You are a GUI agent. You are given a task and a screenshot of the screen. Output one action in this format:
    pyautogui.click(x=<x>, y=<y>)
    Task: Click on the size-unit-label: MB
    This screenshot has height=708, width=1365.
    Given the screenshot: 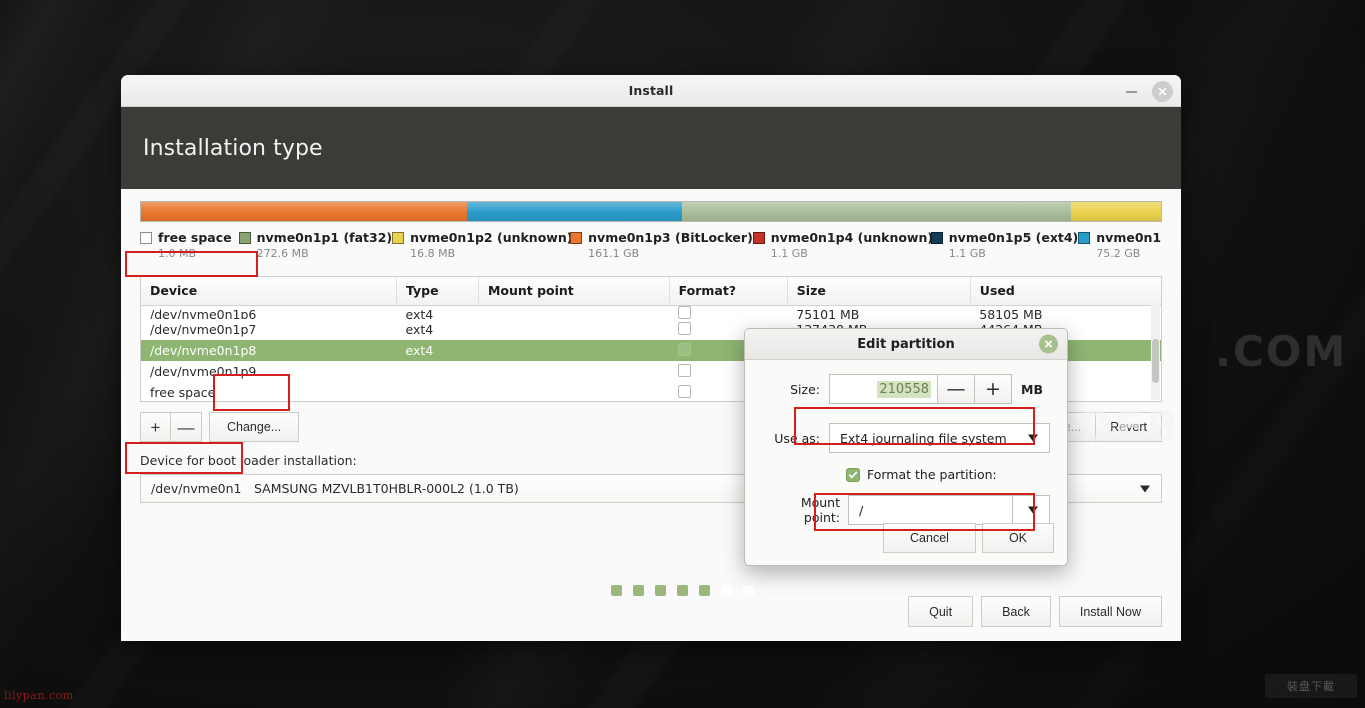 What is the action you would take?
    pyautogui.click(x=1032, y=389)
    